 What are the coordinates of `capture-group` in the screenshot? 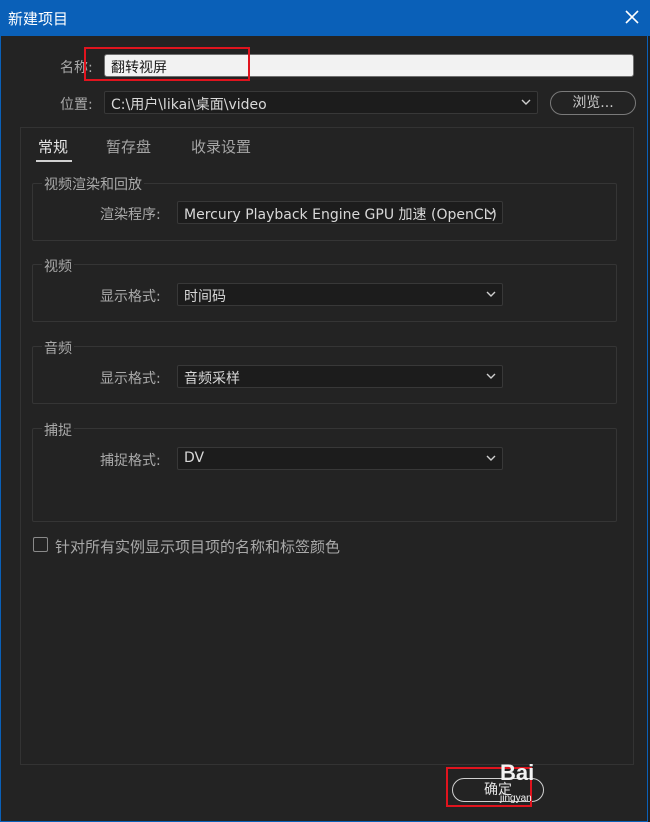 It's located at (324, 475).